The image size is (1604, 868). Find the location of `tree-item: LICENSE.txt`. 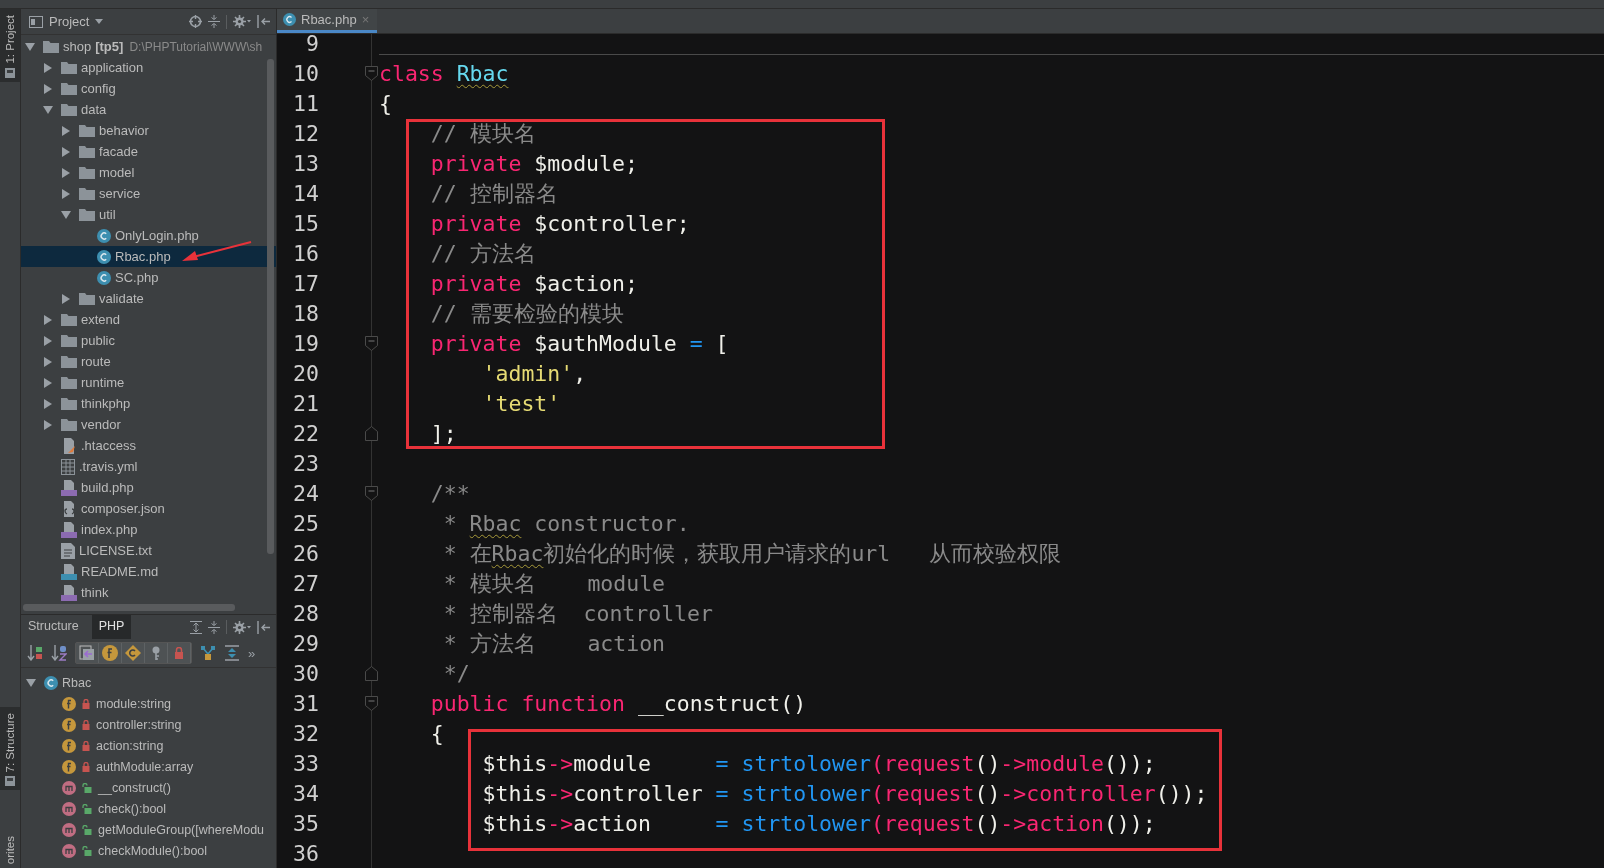

tree-item: LICENSE.txt is located at coordinates (148, 550).